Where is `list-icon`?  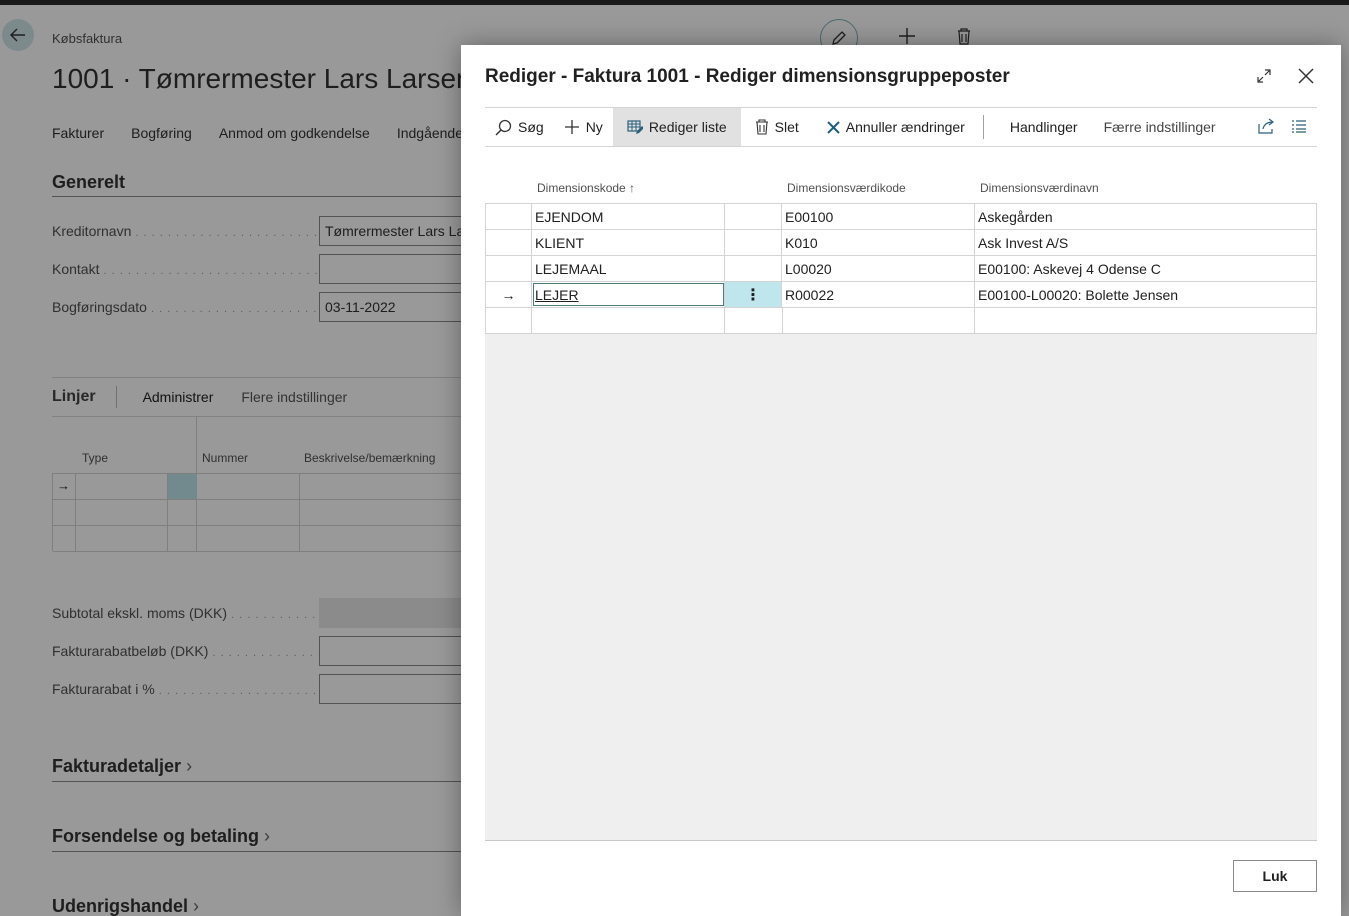 list-icon is located at coordinates (1299, 126).